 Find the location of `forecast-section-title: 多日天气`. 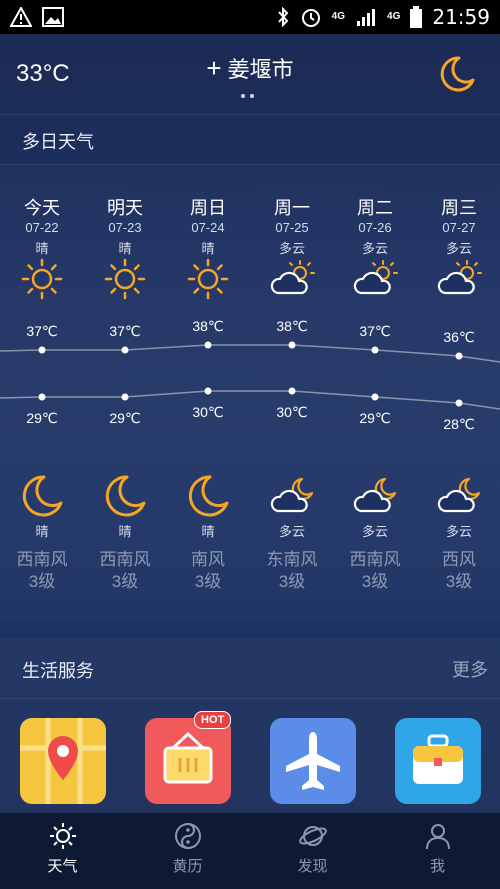

forecast-section-title: 多日天气 is located at coordinates (58, 142).